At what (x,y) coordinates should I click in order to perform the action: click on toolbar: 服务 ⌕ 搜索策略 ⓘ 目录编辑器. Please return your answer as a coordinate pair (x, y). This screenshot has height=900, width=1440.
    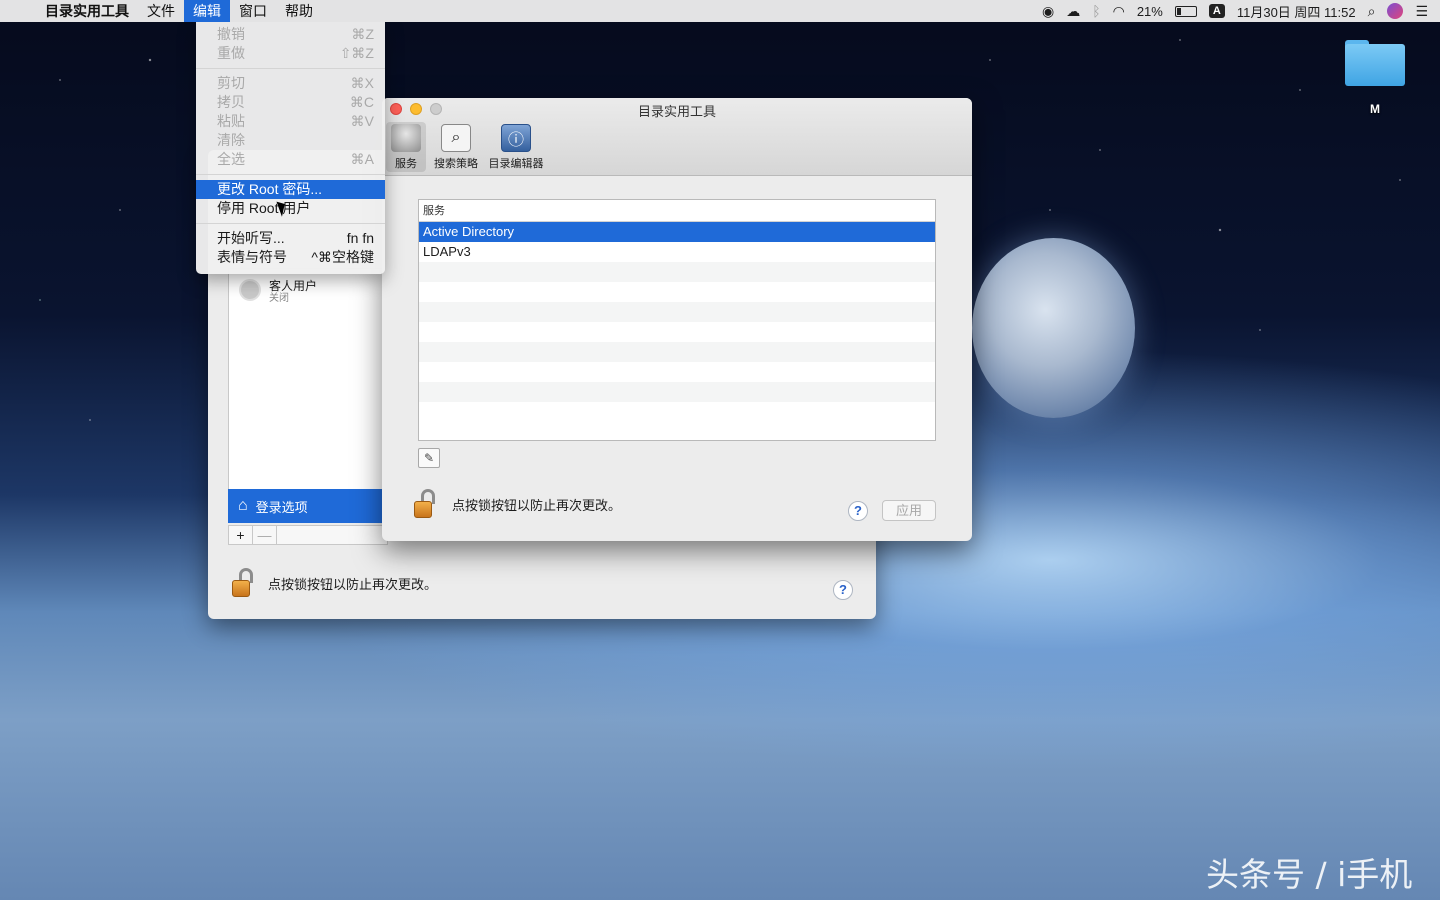
    Looking at the image, I should click on (466, 147).